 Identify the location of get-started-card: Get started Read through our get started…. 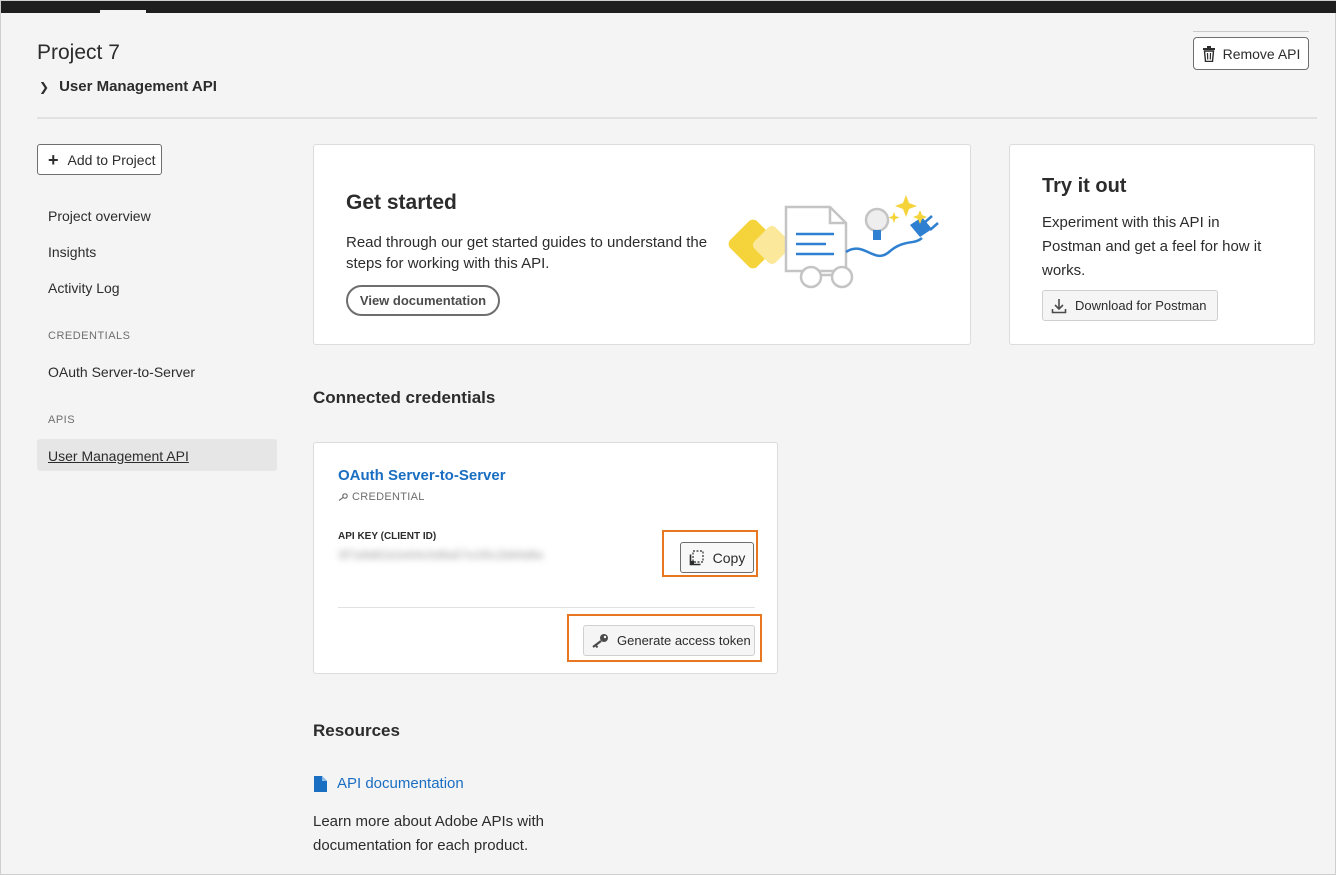
(642, 244).